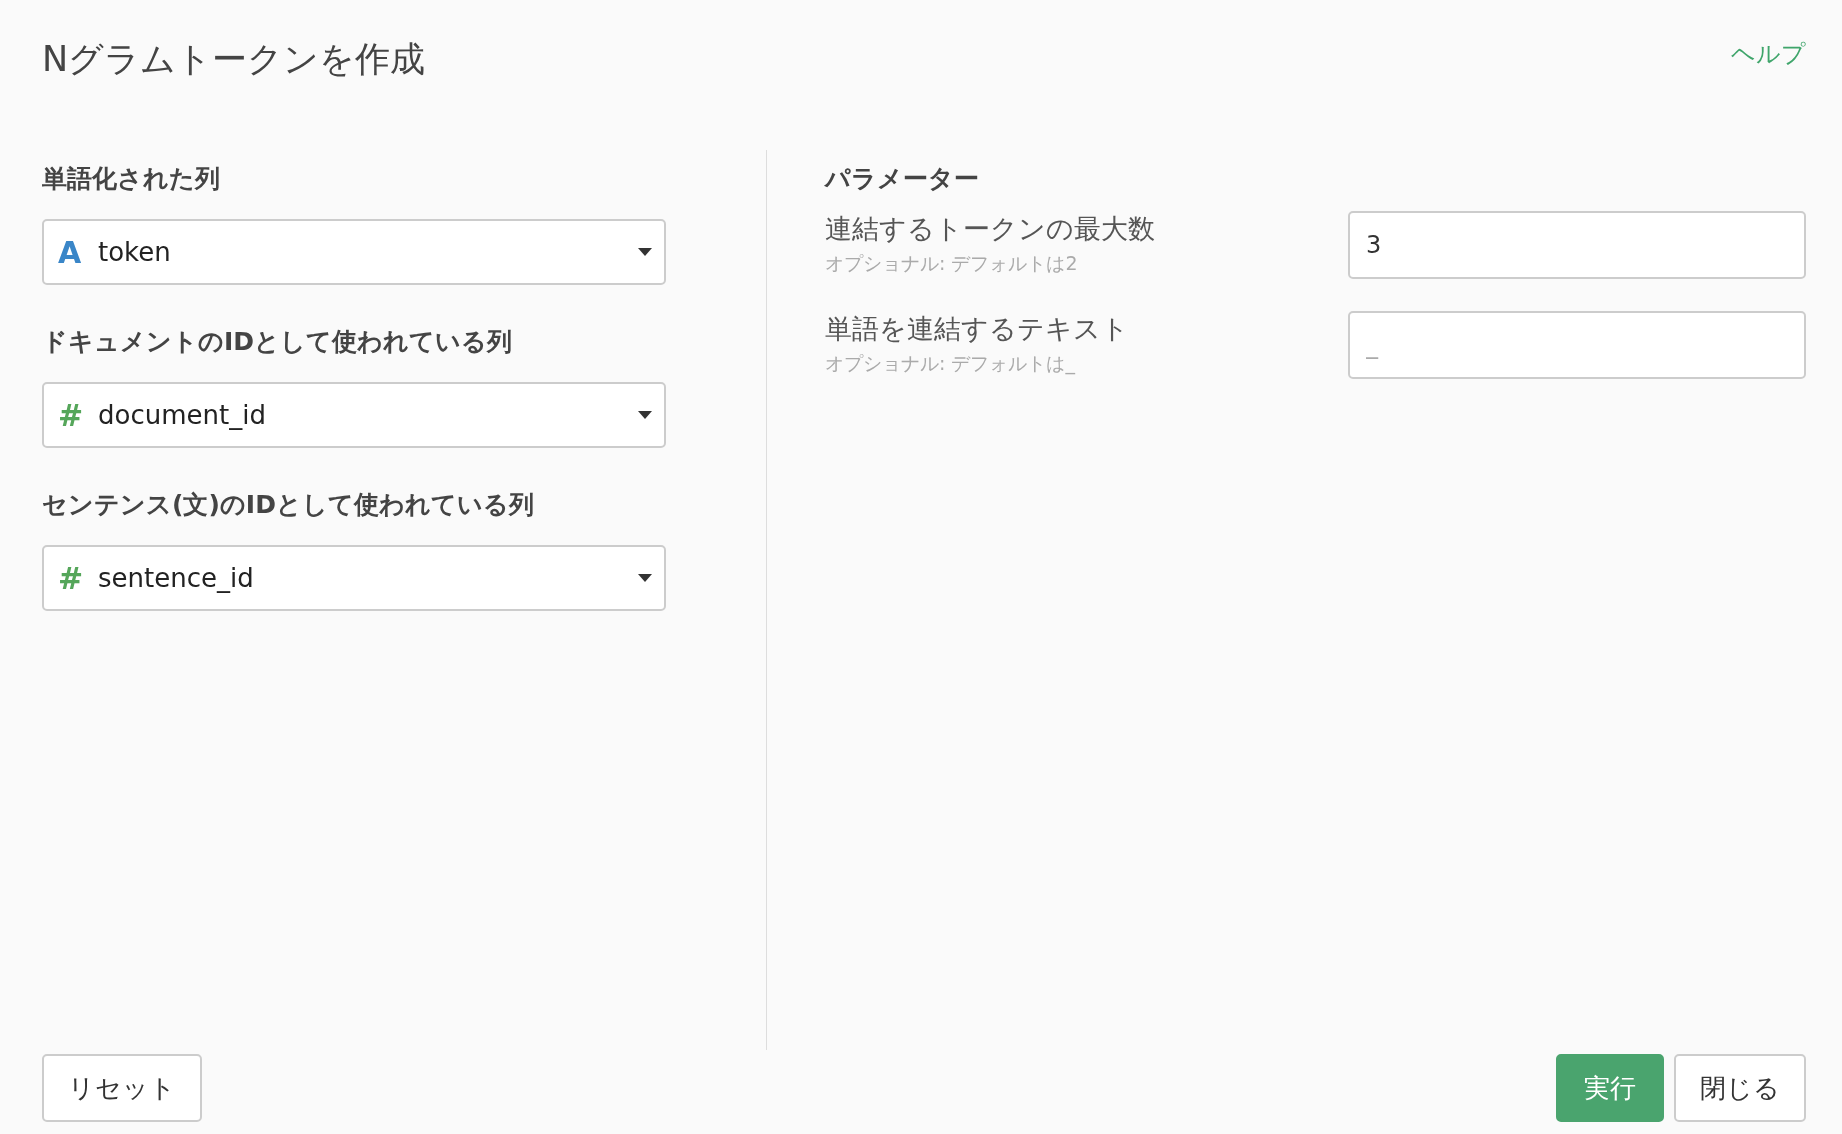  I want to click on reset-button: リセット, so click(122, 1088).